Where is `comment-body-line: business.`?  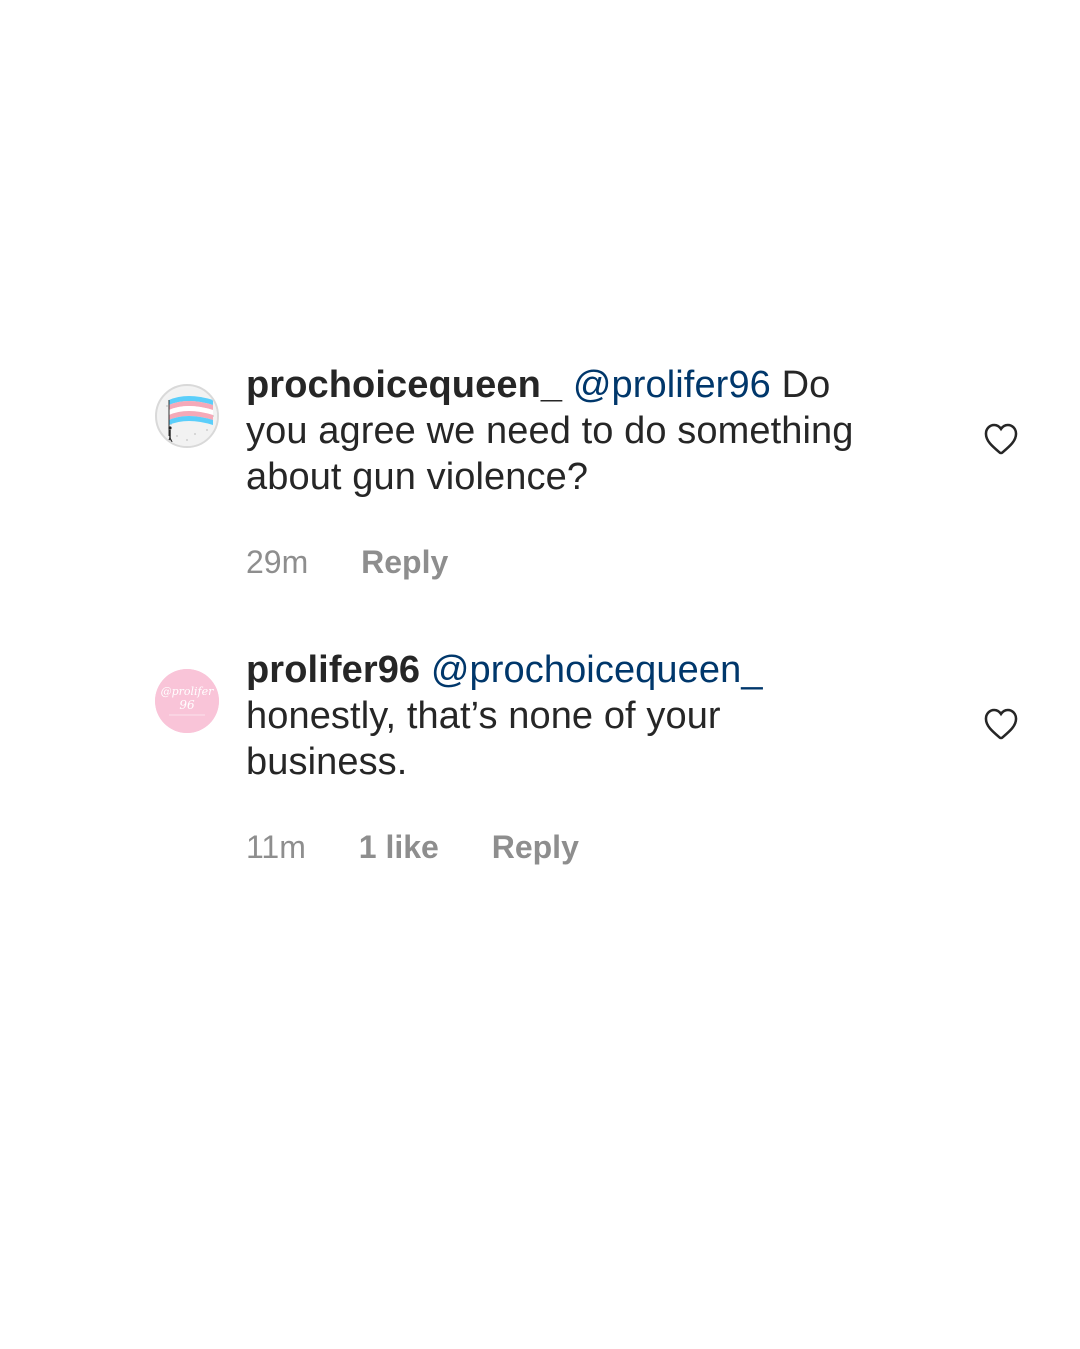
comment-body-line: business. is located at coordinates (327, 762).